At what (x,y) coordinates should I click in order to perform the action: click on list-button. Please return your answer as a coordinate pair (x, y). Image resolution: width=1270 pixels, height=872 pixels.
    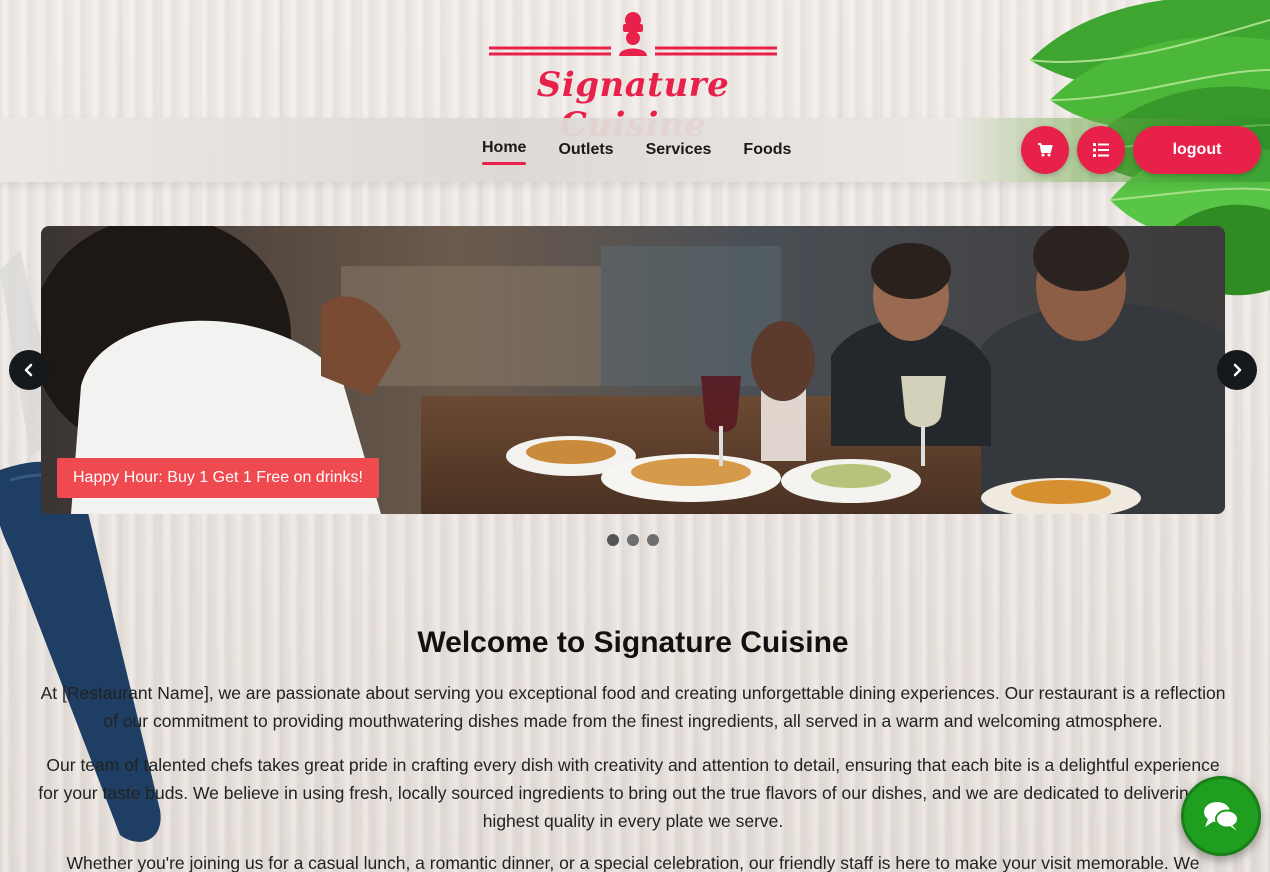
    Looking at the image, I should click on (1101, 150).